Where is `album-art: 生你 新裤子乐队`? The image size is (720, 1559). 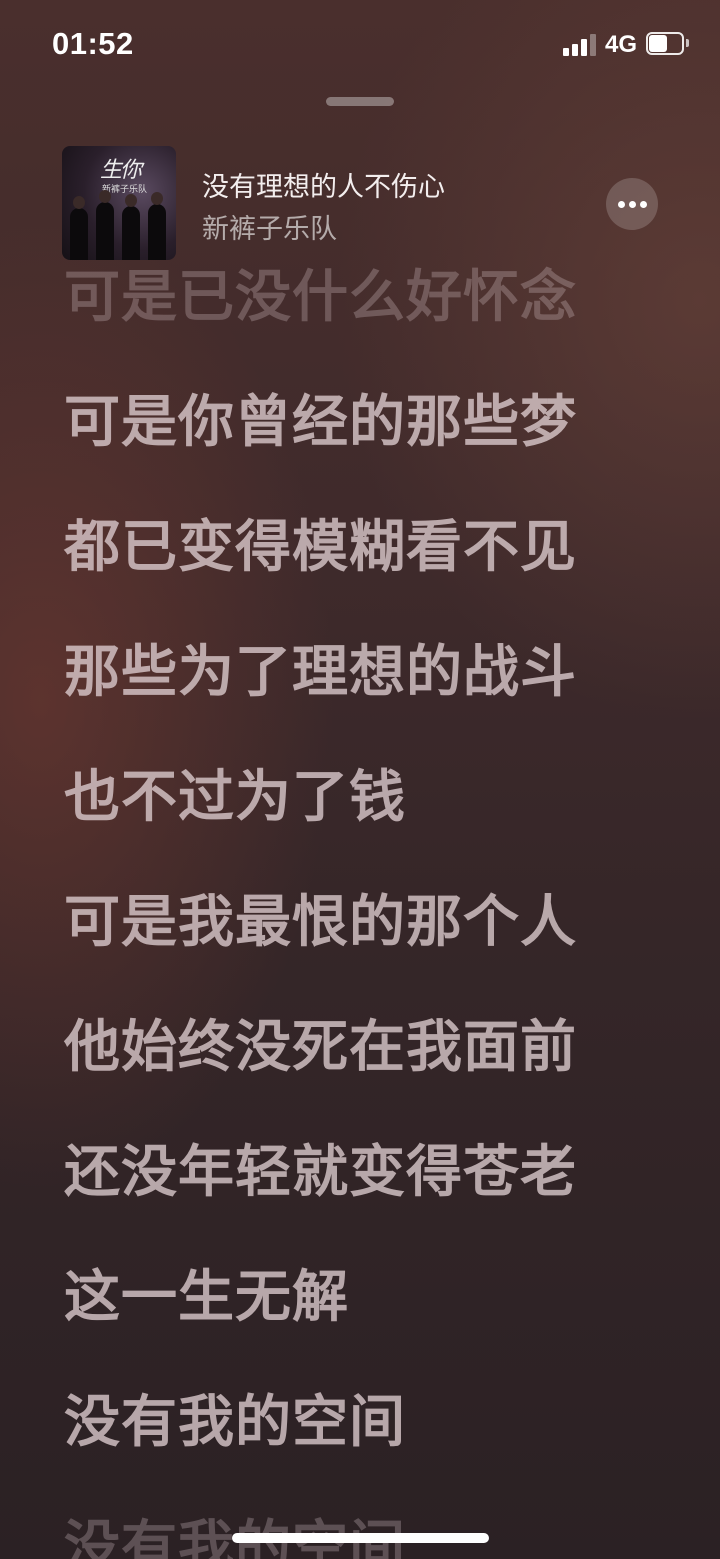 album-art: 生你 新裤子乐队 is located at coordinates (119, 203).